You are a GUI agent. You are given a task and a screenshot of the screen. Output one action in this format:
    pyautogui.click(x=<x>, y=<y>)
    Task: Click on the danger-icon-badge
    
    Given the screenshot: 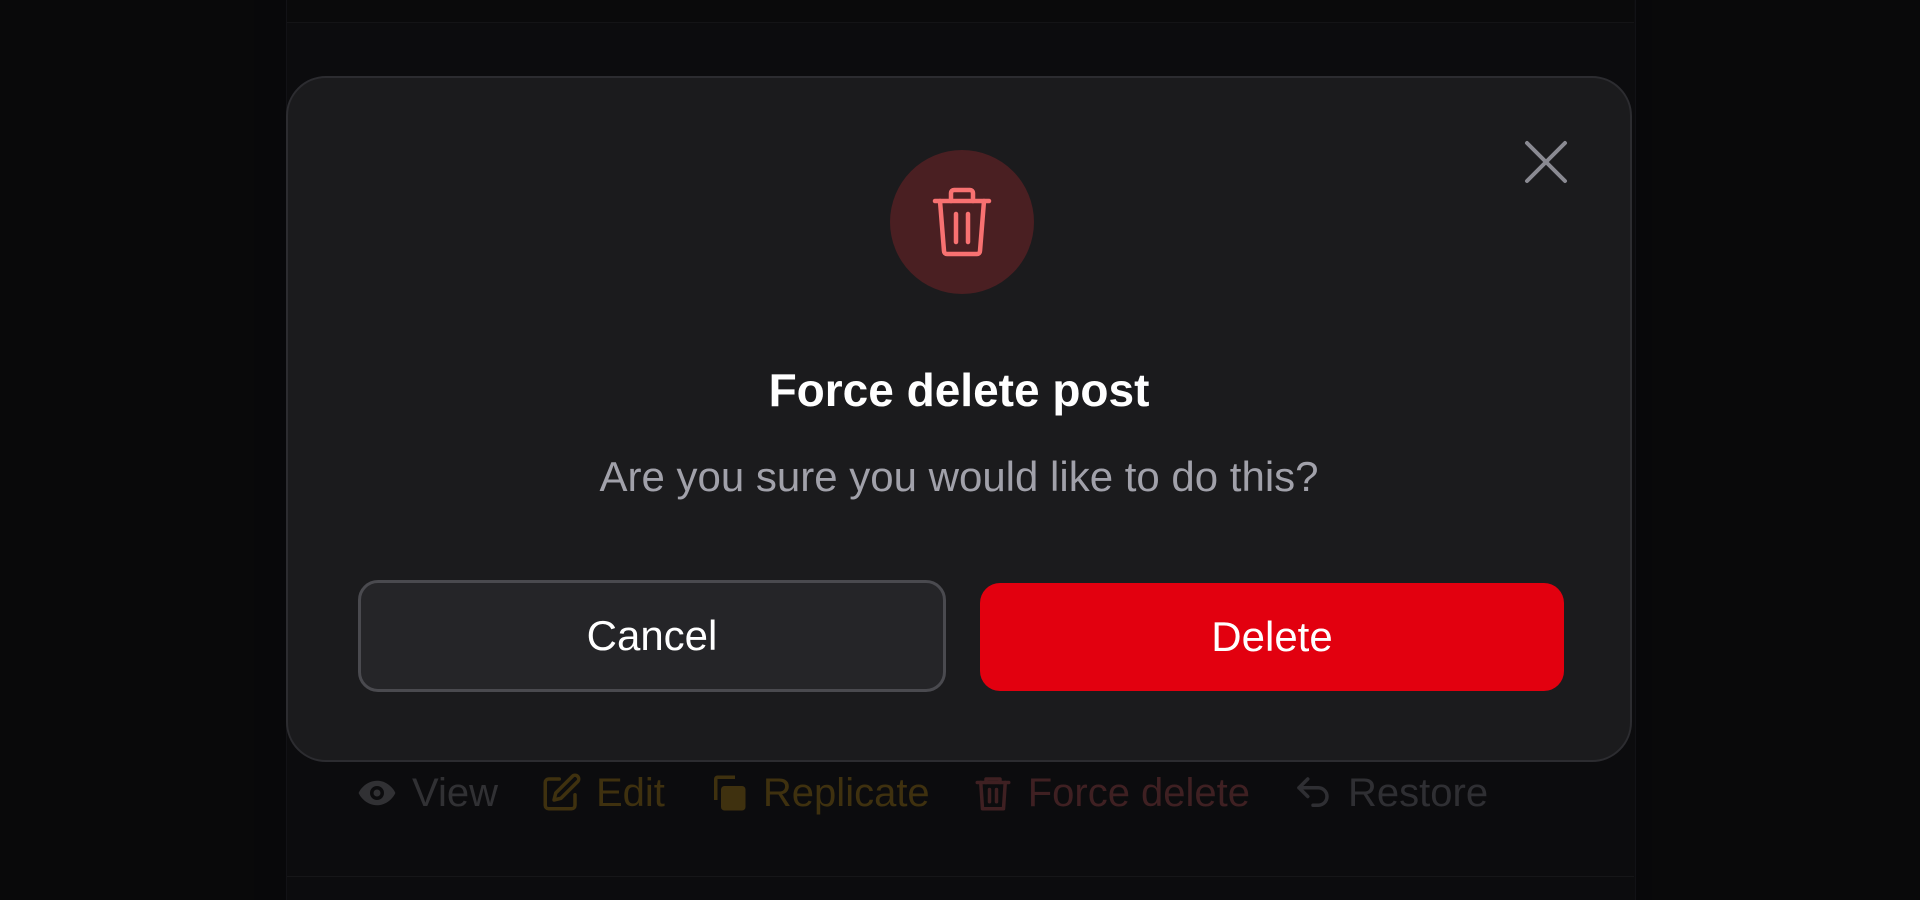 What is the action you would take?
    pyautogui.click(x=962, y=222)
    